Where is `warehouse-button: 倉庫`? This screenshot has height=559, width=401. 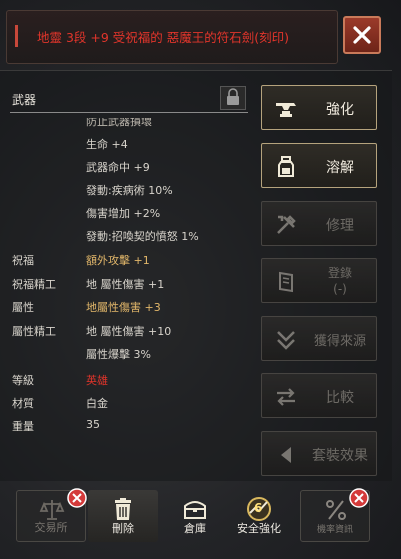
warehouse-button: 倉庫 is located at coordinates (195, 516).